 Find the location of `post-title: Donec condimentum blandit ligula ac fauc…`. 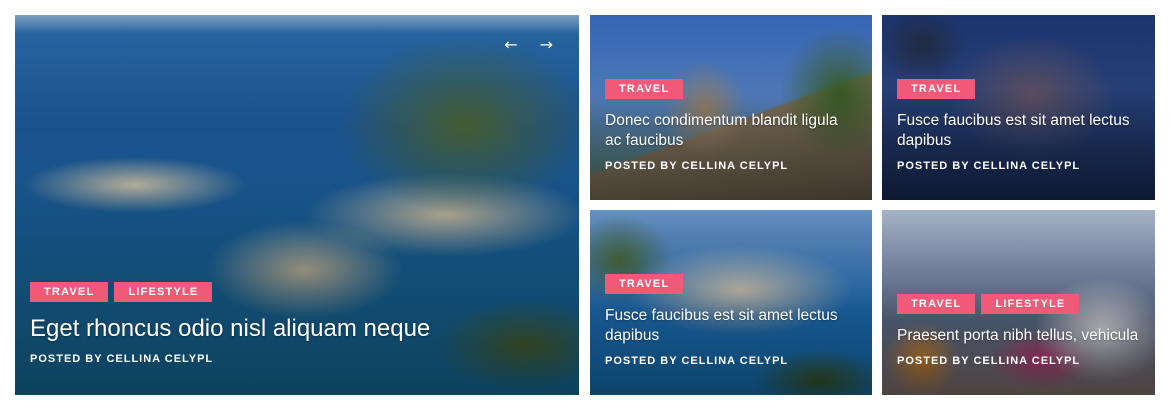

post-title: Donec condimentum blandit ligula ac fauc… is located at coordinates (731, 131).